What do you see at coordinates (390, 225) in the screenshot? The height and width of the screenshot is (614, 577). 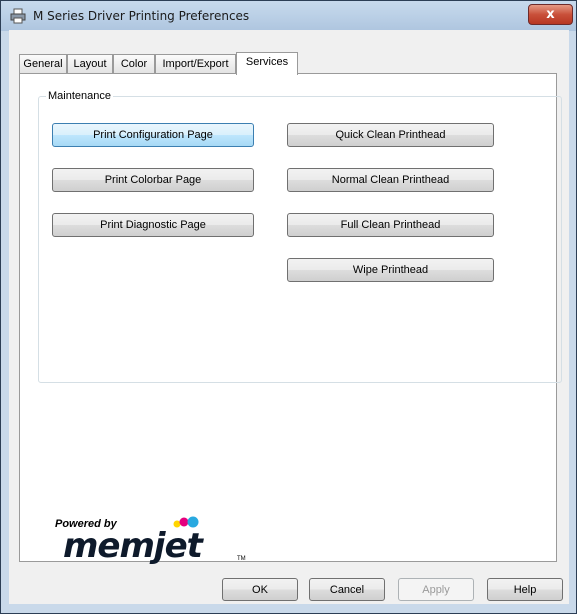 I see `full-clean-printhead-button: Full Clean Printhead` at bounding box center [390, 225].